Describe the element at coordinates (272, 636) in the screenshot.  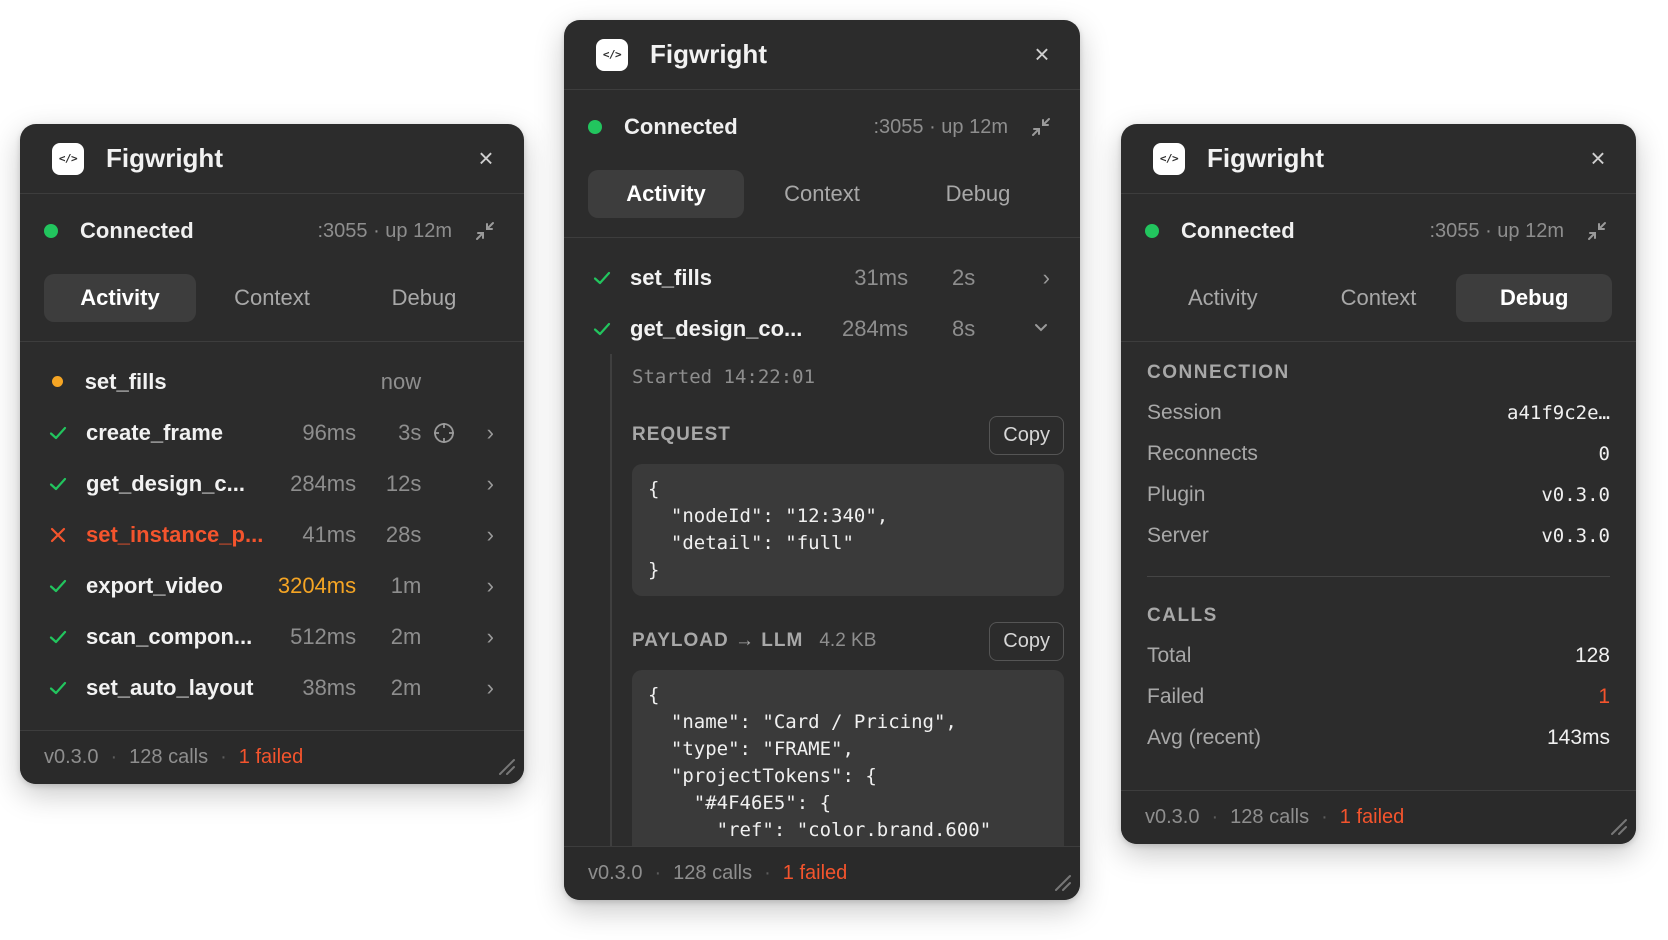
I see `activity-row: scan_compon... 512ms 2m ›` at that location.